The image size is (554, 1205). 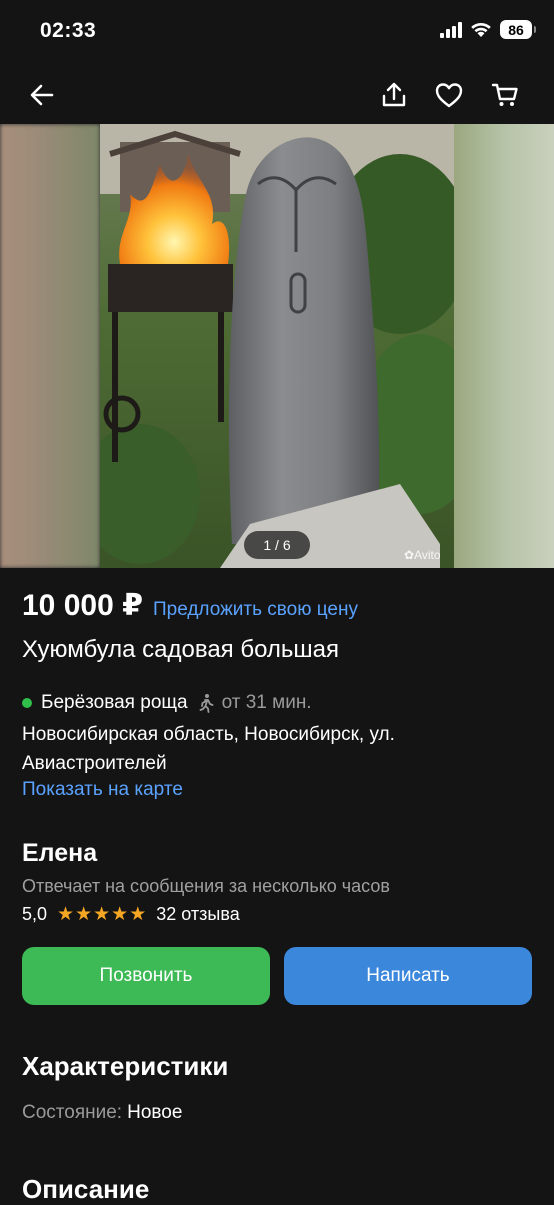 What do you see at coordinates (197, 914) in the screenshot?
I see `reviews-link: 32 отзыва` at bounding box center [197, 914].